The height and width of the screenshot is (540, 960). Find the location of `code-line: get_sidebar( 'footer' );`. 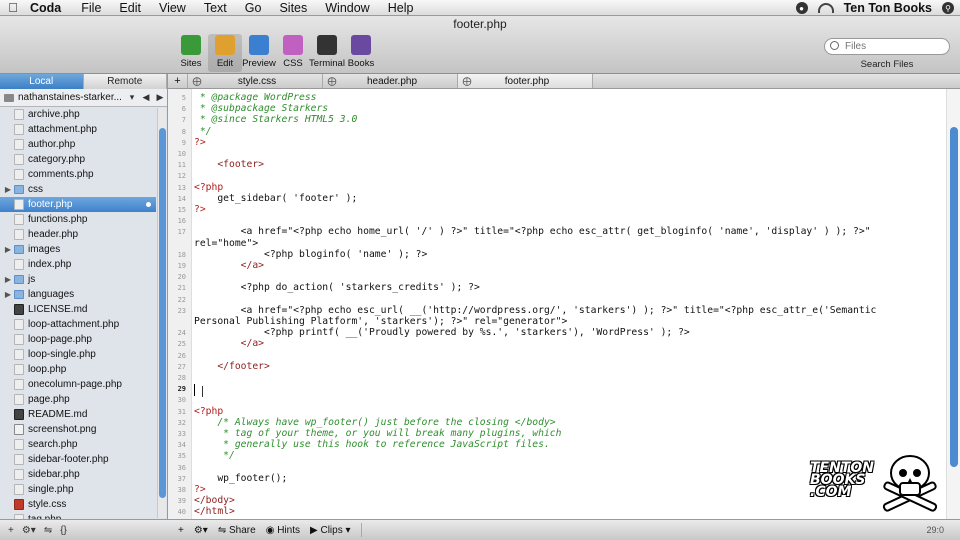

code-line: get_sidebar( 'footer' ); is located at coordinates (275, 198).